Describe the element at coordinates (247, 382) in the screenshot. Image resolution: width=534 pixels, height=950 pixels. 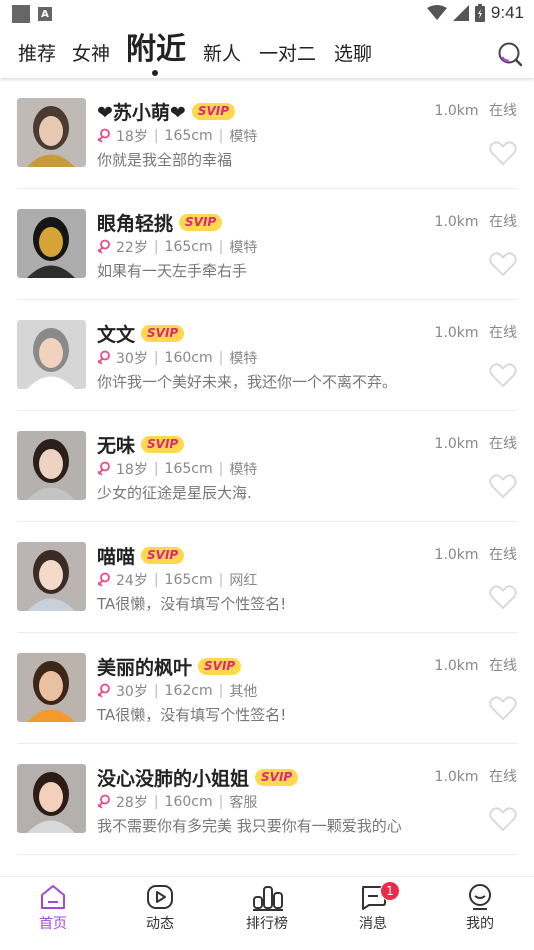
I see `user-signature: 你许我一个美好未来，我还你一个不离不弃。` at that location.